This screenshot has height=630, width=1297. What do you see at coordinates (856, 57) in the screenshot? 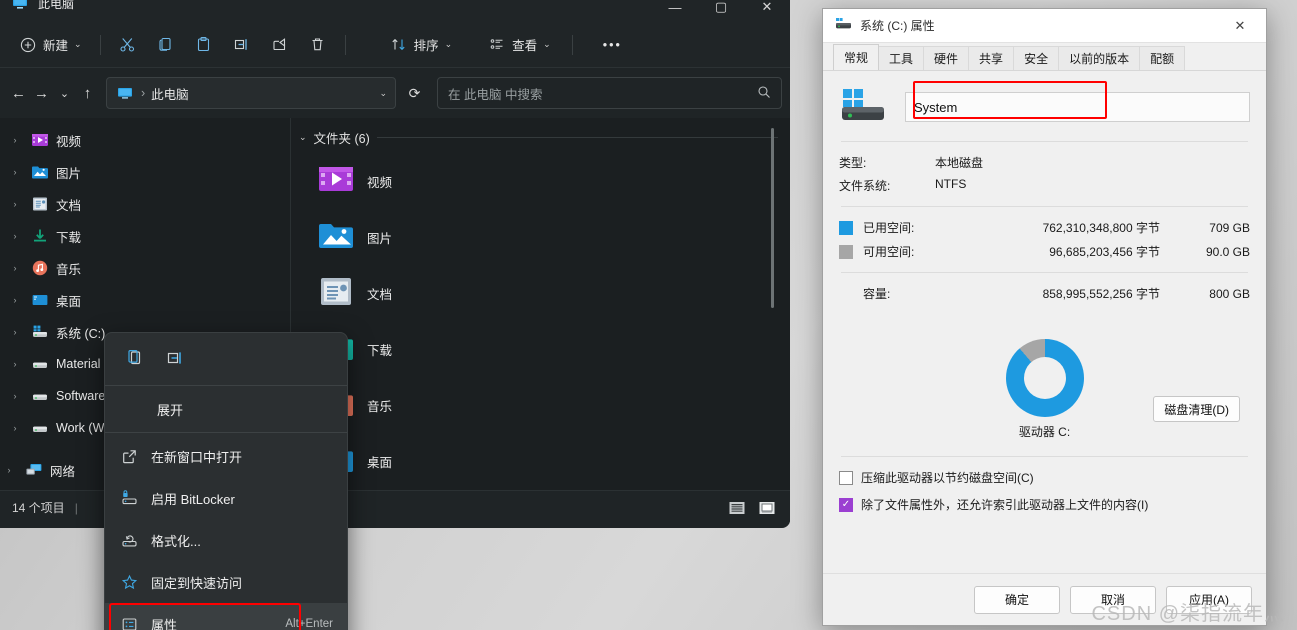
I see `tab-general: 常规` at bounding box center [856, 57].